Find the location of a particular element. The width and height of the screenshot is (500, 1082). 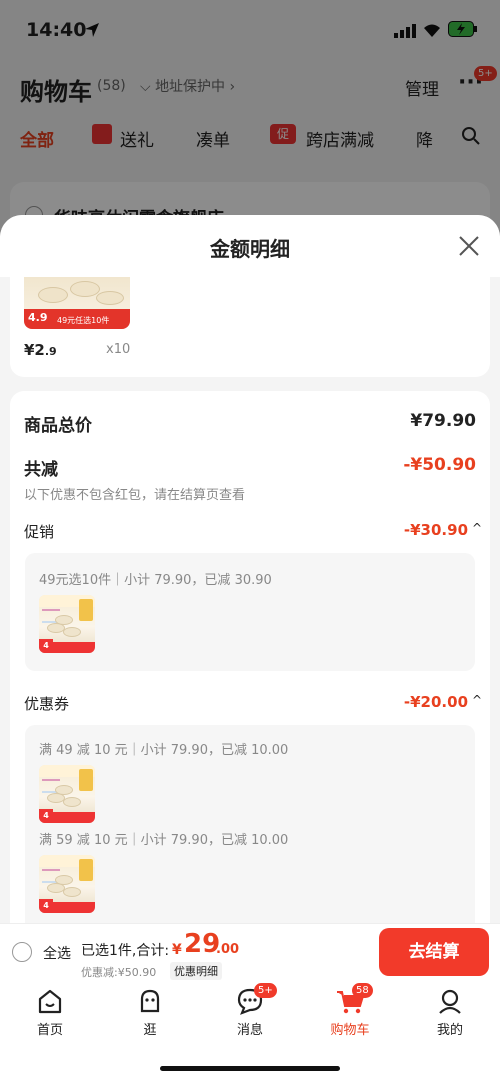

checkout-bar: 全选 已选1件,合计: ¥ 29 .00 优惠减:¥50.90 优惠明细 去结算 is located at coordinates (250, 952).